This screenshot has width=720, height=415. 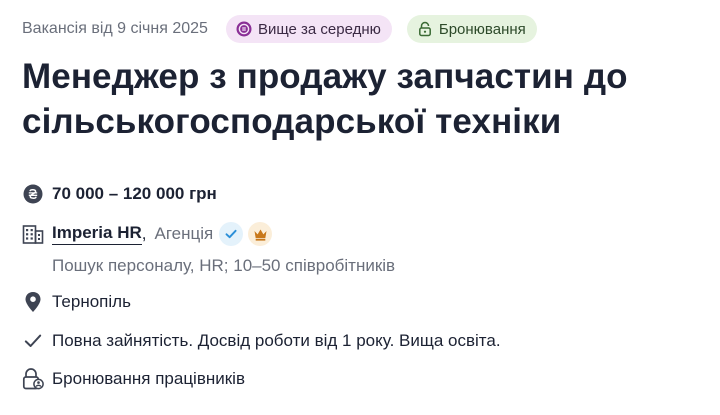 What do you see at coordinates (134, 193) in the screenshot?
I see `salary-range: 70 000 – 120 000 грн` at bounding box center [134, 193].